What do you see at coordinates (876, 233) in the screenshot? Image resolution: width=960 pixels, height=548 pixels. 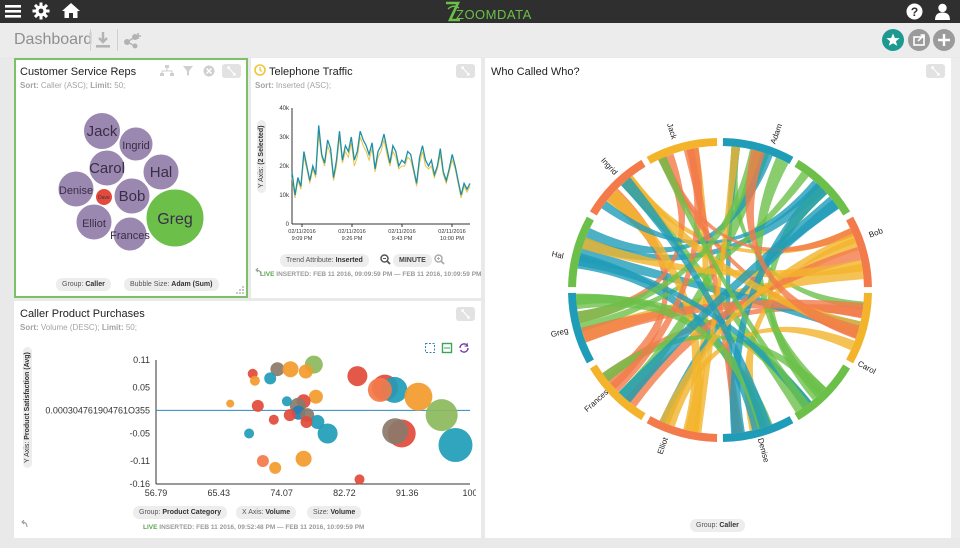 I see `chord-label: Bob` at bounding box center [876, 233].